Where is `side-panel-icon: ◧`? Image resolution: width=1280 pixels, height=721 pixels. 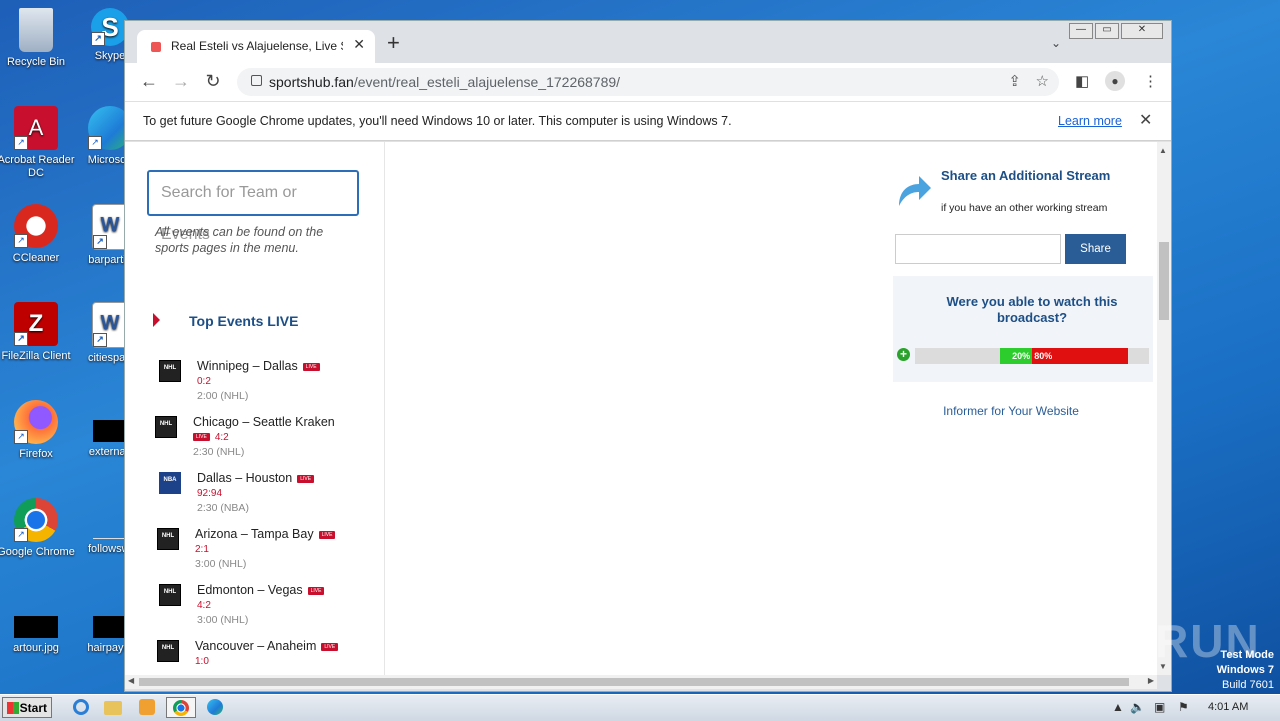 side-panel-icon: ◧ is located at coordinates (1082, 81).